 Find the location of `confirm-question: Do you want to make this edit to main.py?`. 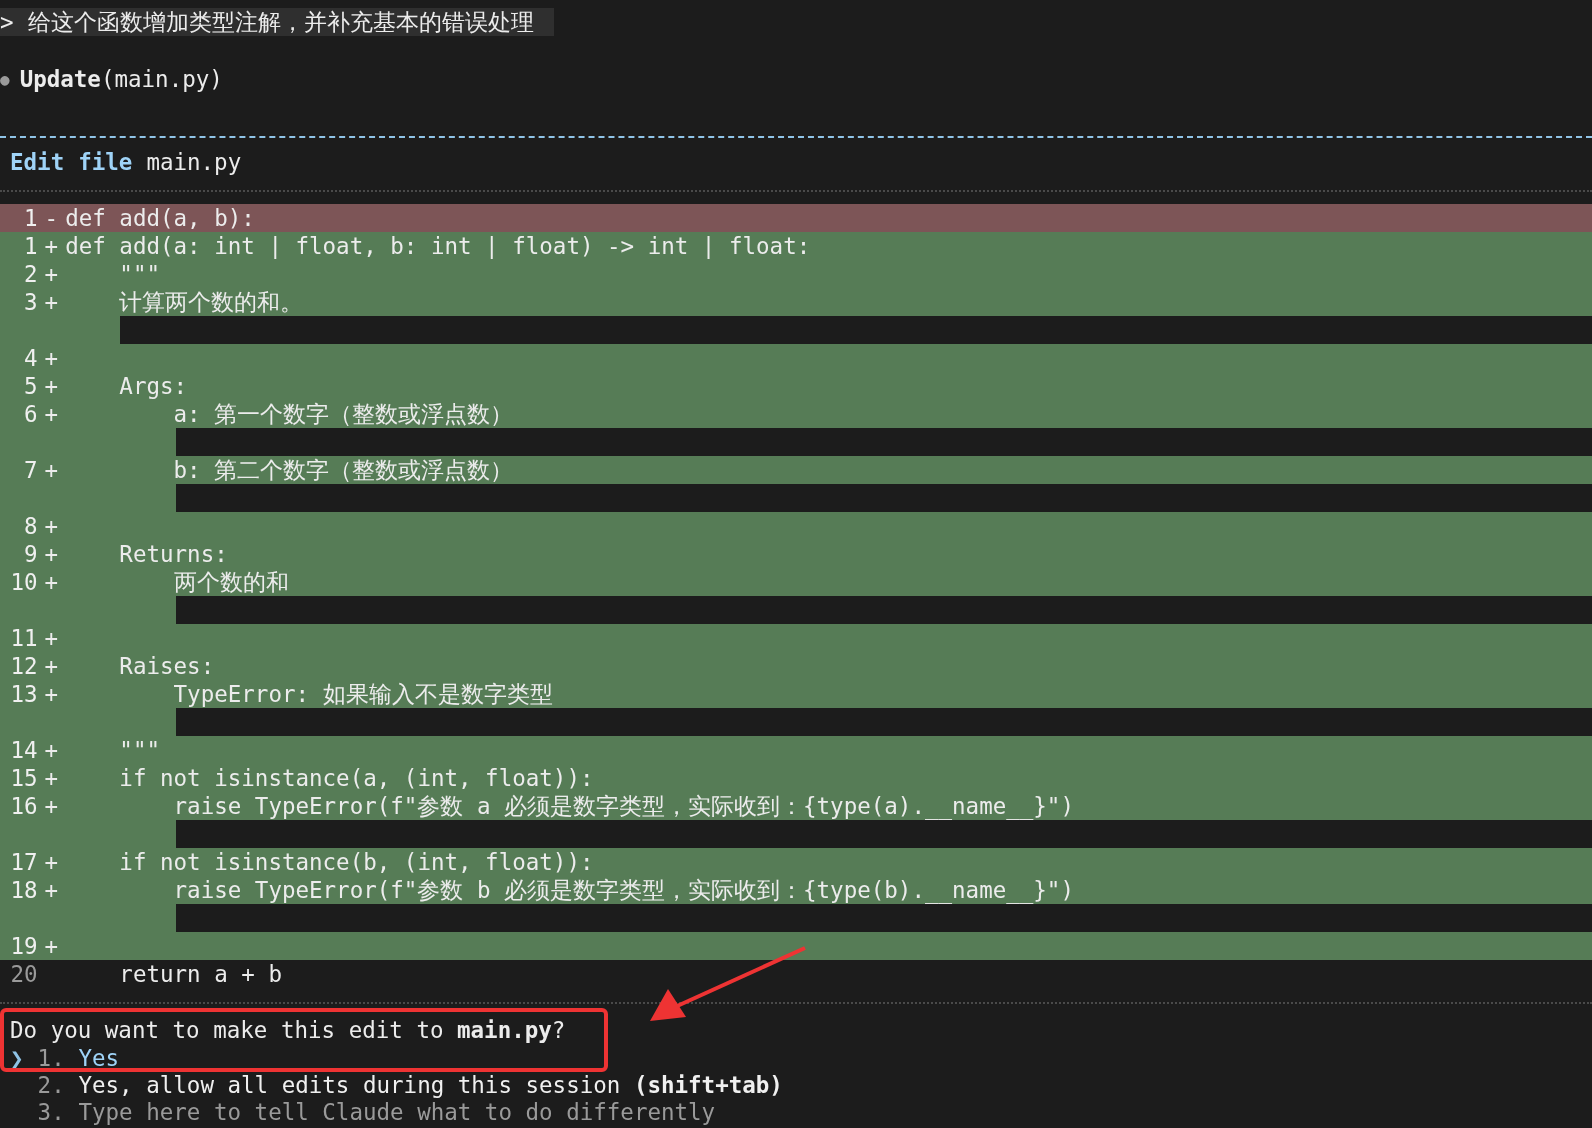

confirm-question: Do you want to make this edit to main.py? is located at coordinates (288, 1030).